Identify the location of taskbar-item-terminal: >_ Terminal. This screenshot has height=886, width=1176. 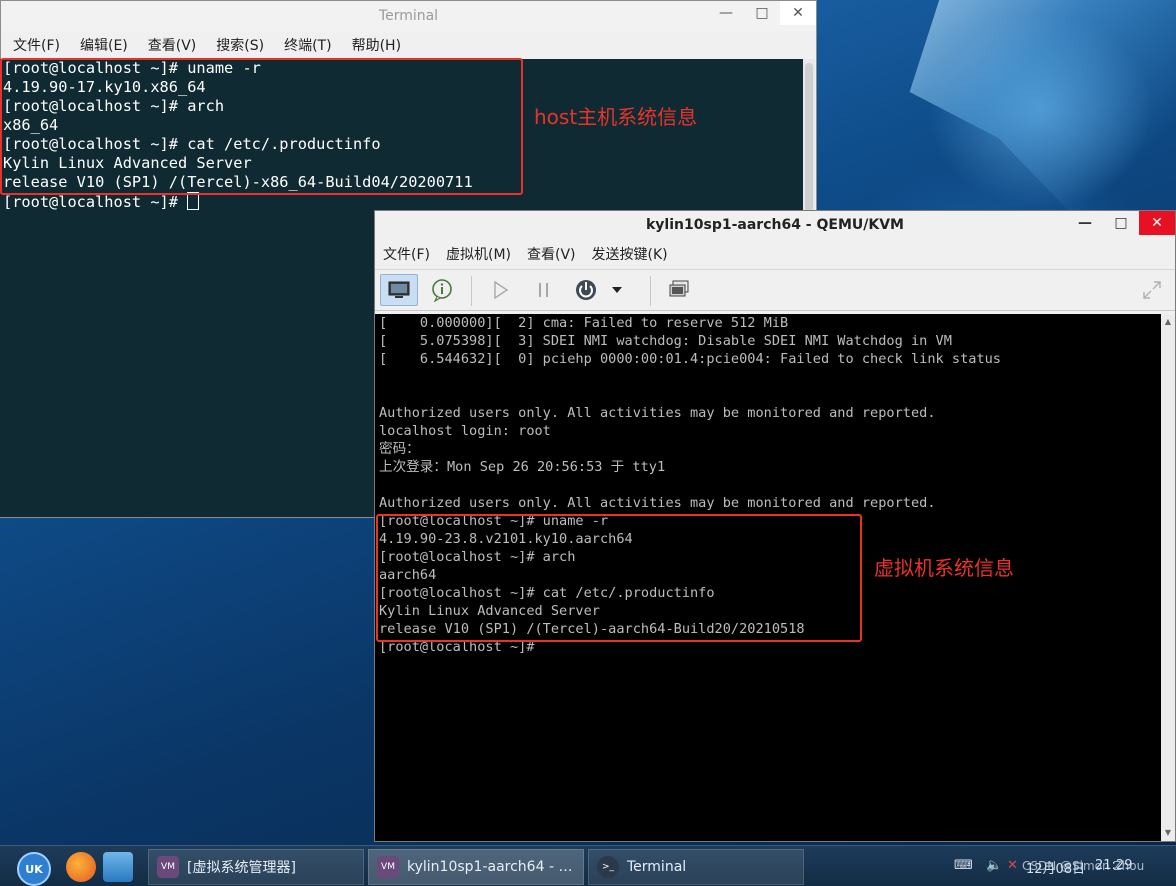
(696, 867).